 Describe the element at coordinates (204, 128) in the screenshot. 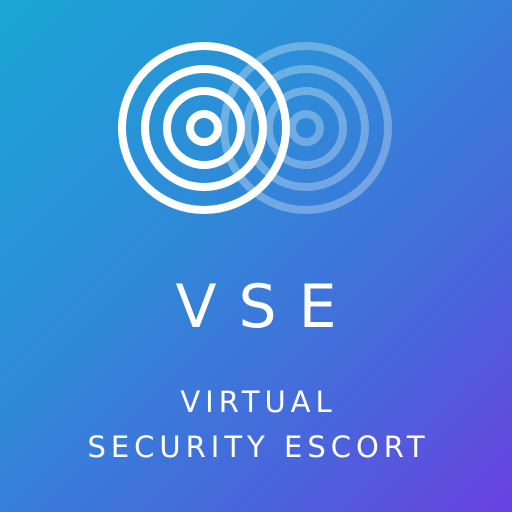

I see `solid-rings` at that location.